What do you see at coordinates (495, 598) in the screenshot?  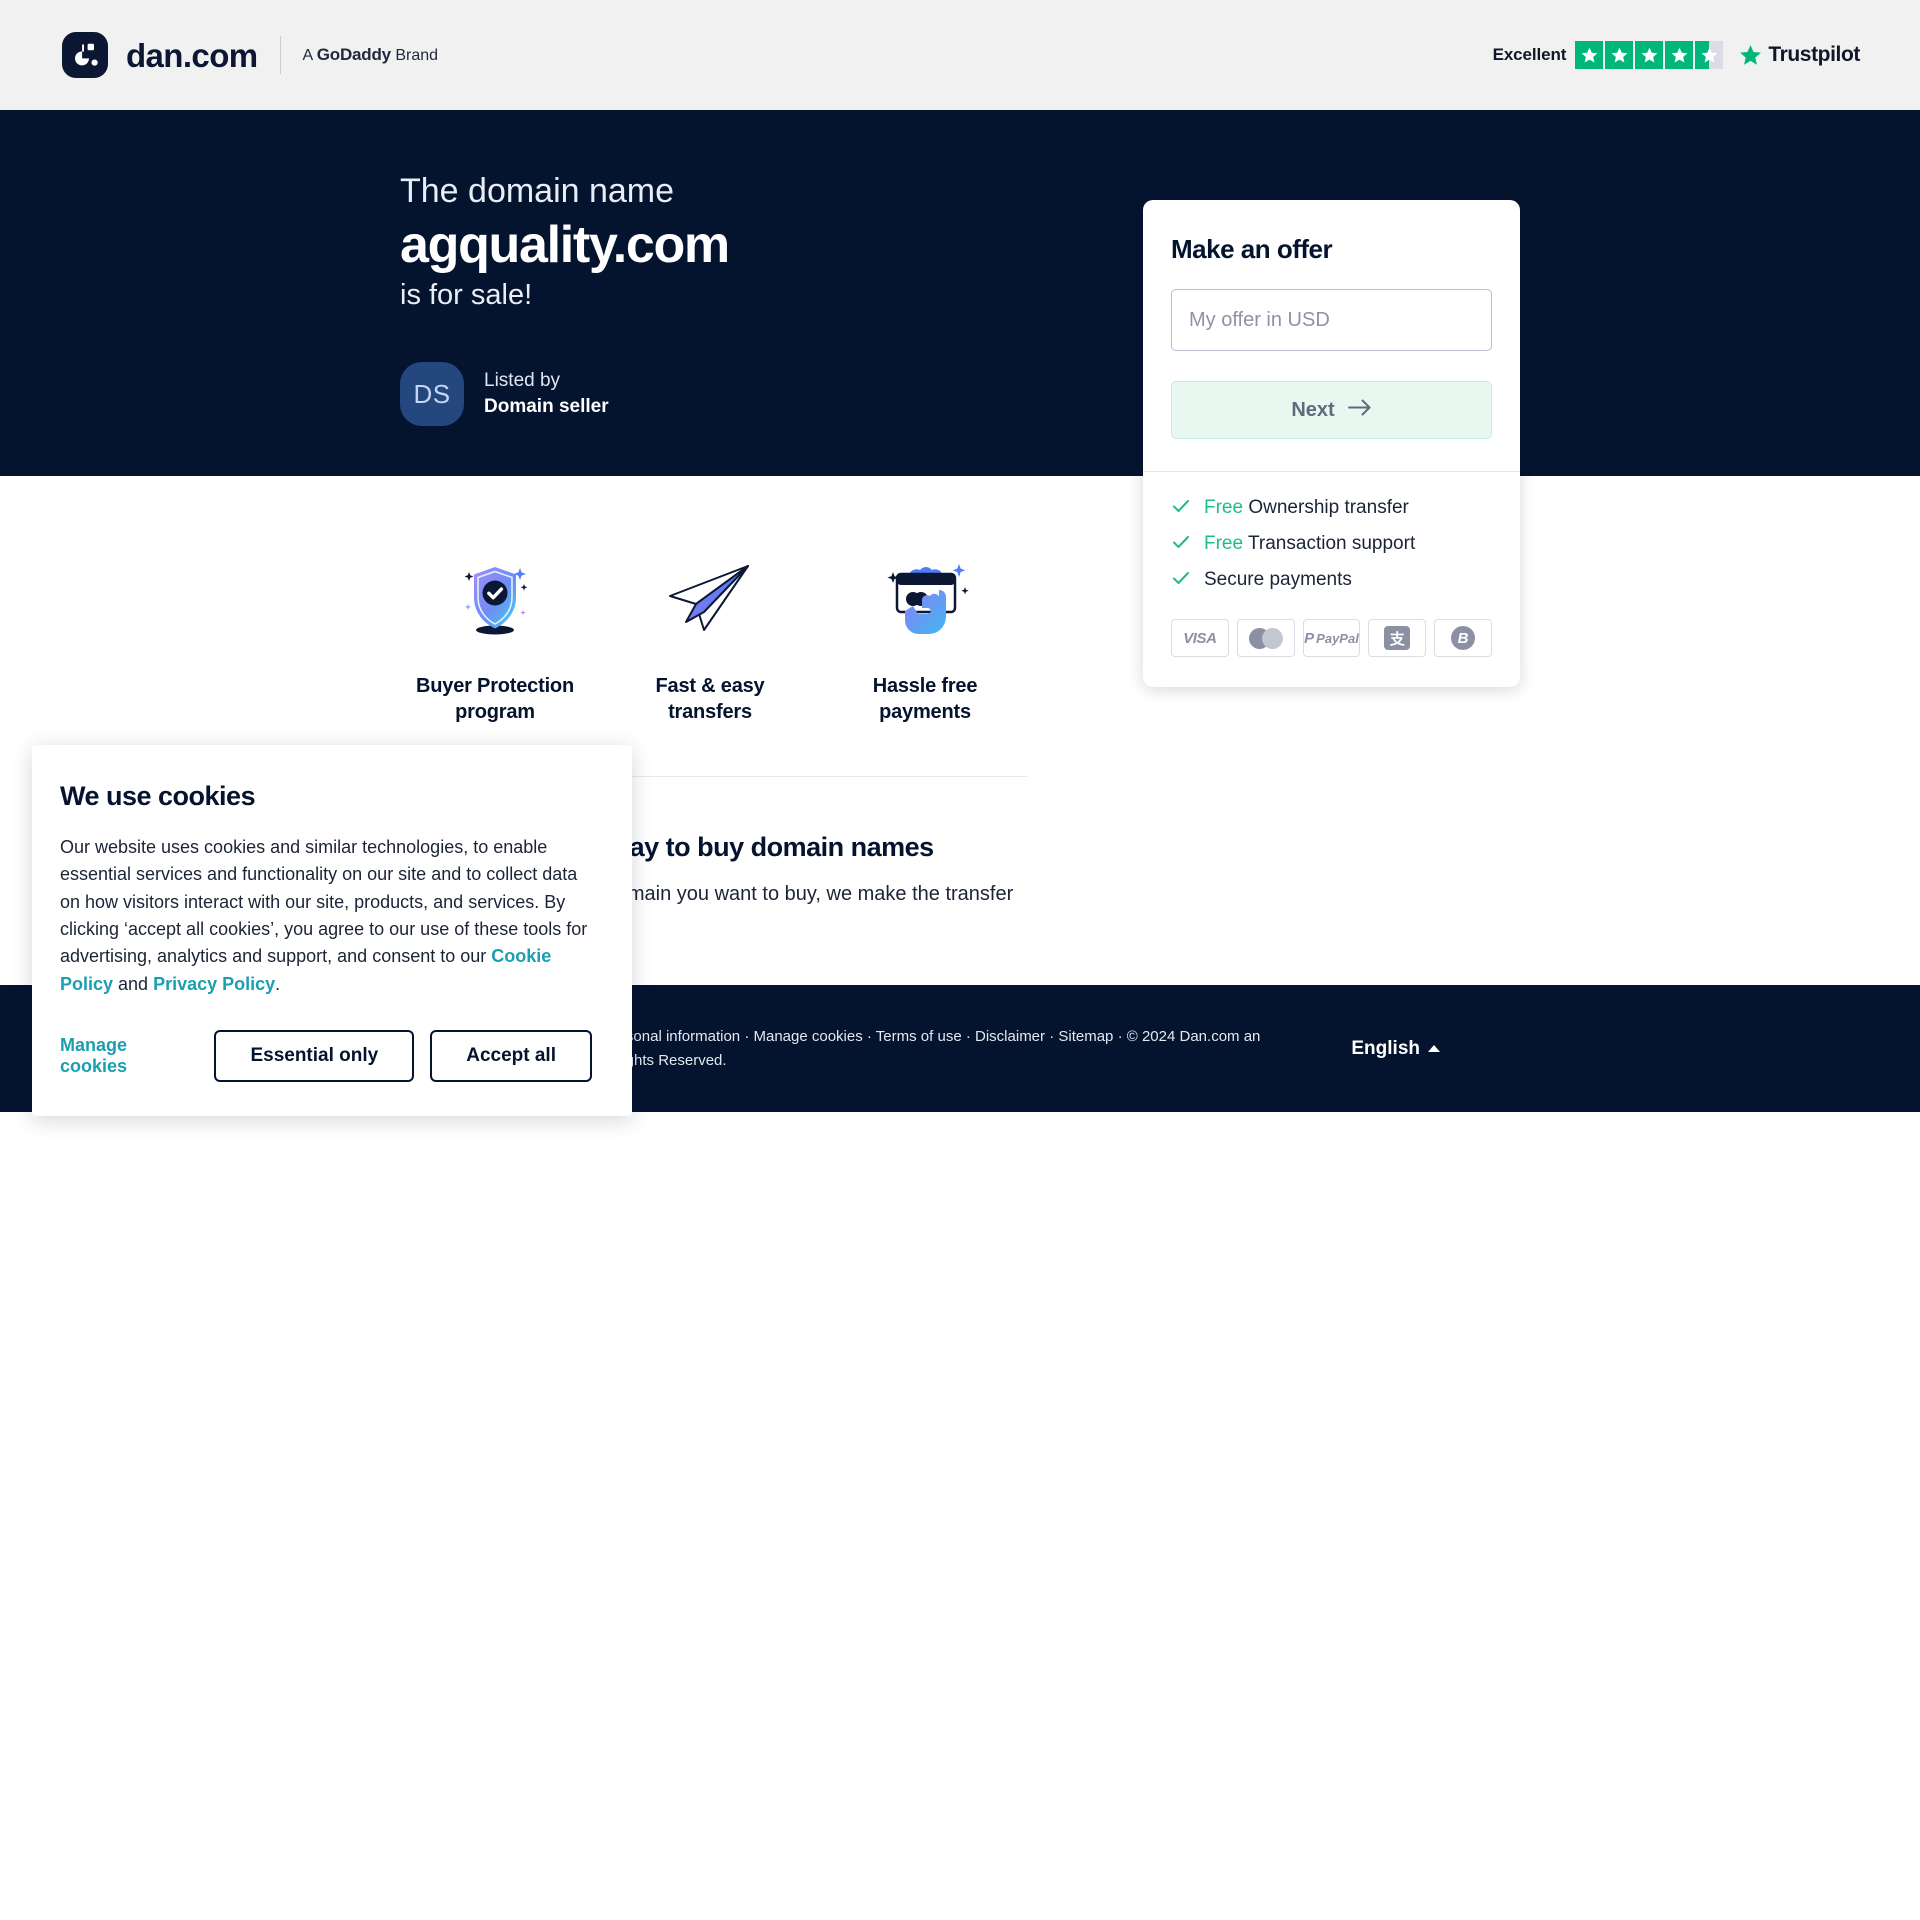 I see `shield-check-icon` at bounding box center [495, 598].